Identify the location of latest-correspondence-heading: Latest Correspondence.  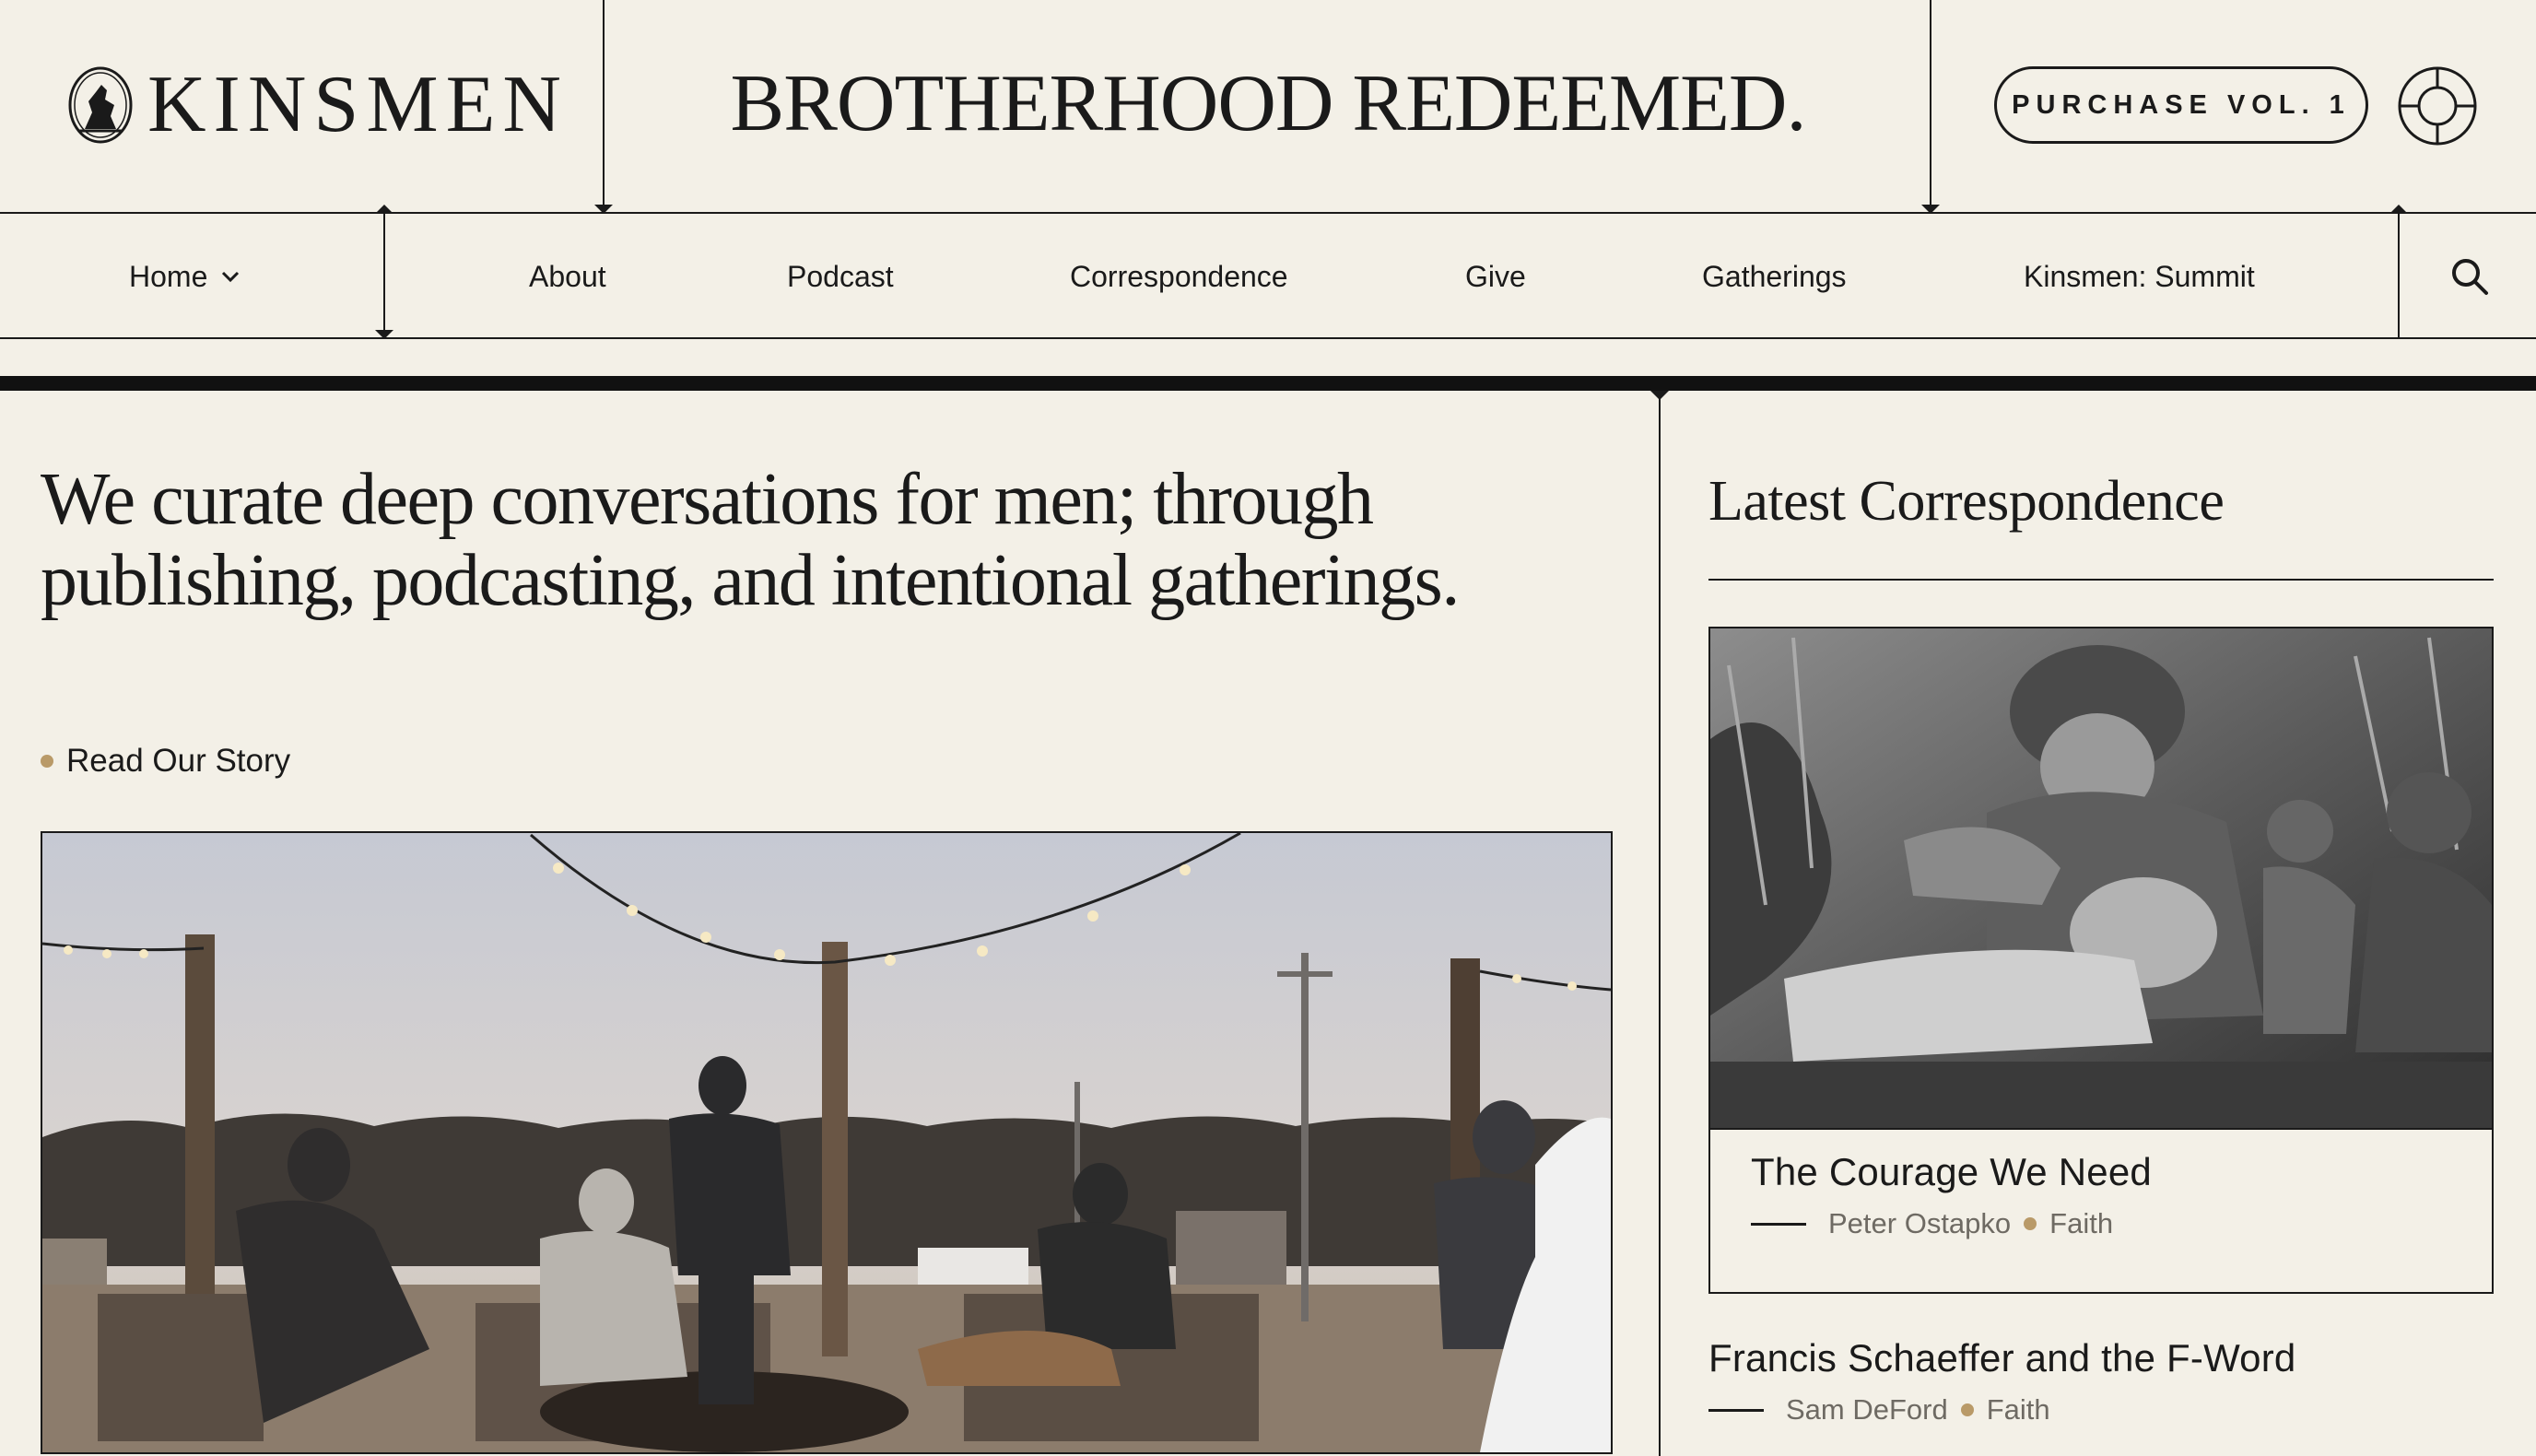
(1966, 501).